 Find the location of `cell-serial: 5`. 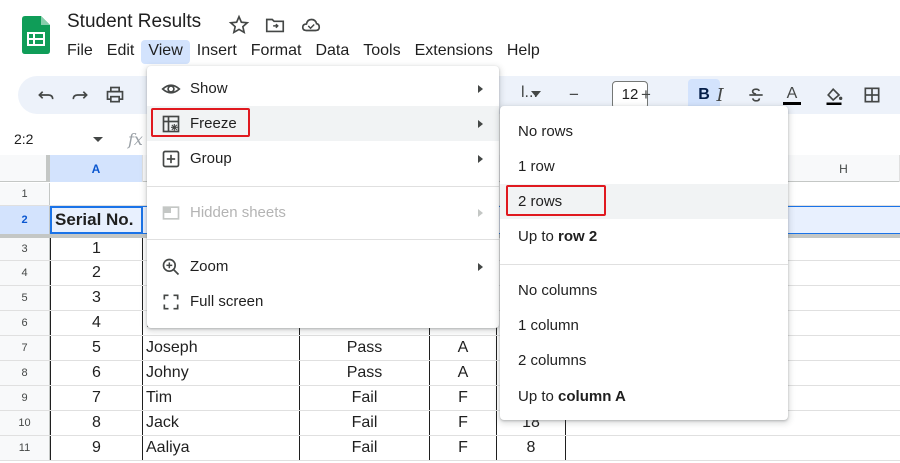

cell-serial: 5 is located at coordinates (96, 348).